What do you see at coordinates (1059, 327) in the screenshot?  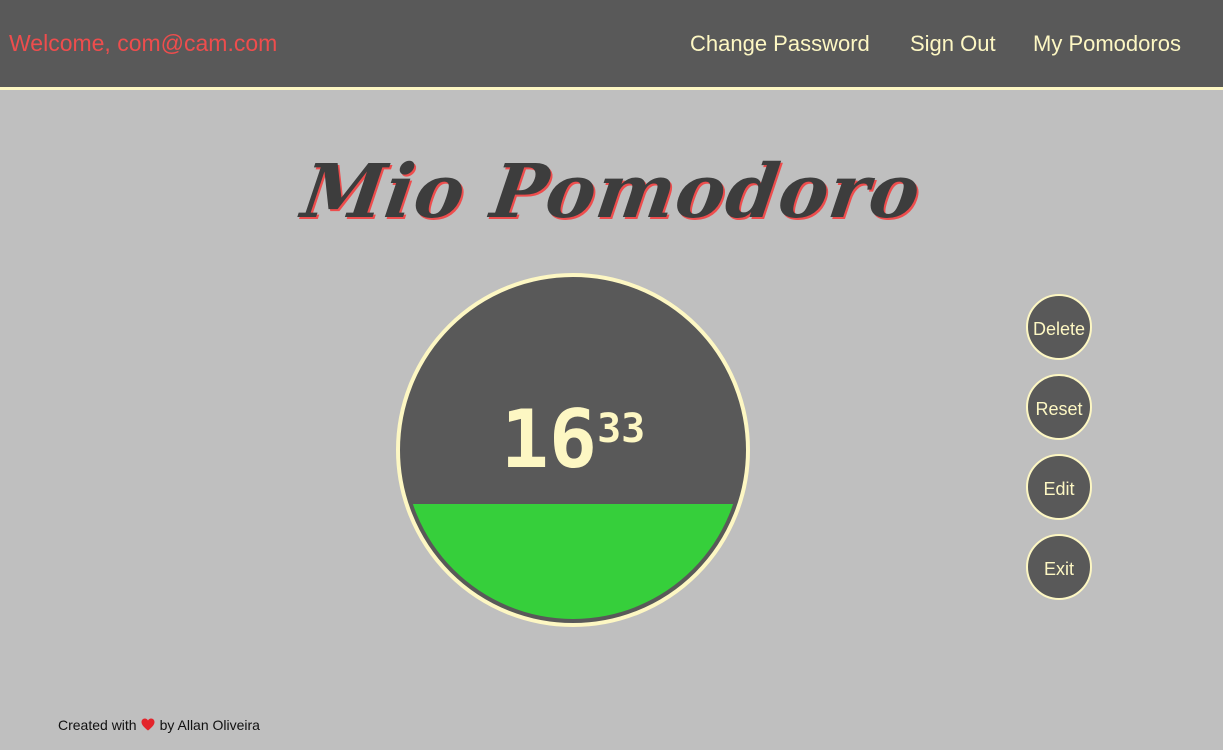 I see `delete-button: Delete` at bounding box center [1059, 327].